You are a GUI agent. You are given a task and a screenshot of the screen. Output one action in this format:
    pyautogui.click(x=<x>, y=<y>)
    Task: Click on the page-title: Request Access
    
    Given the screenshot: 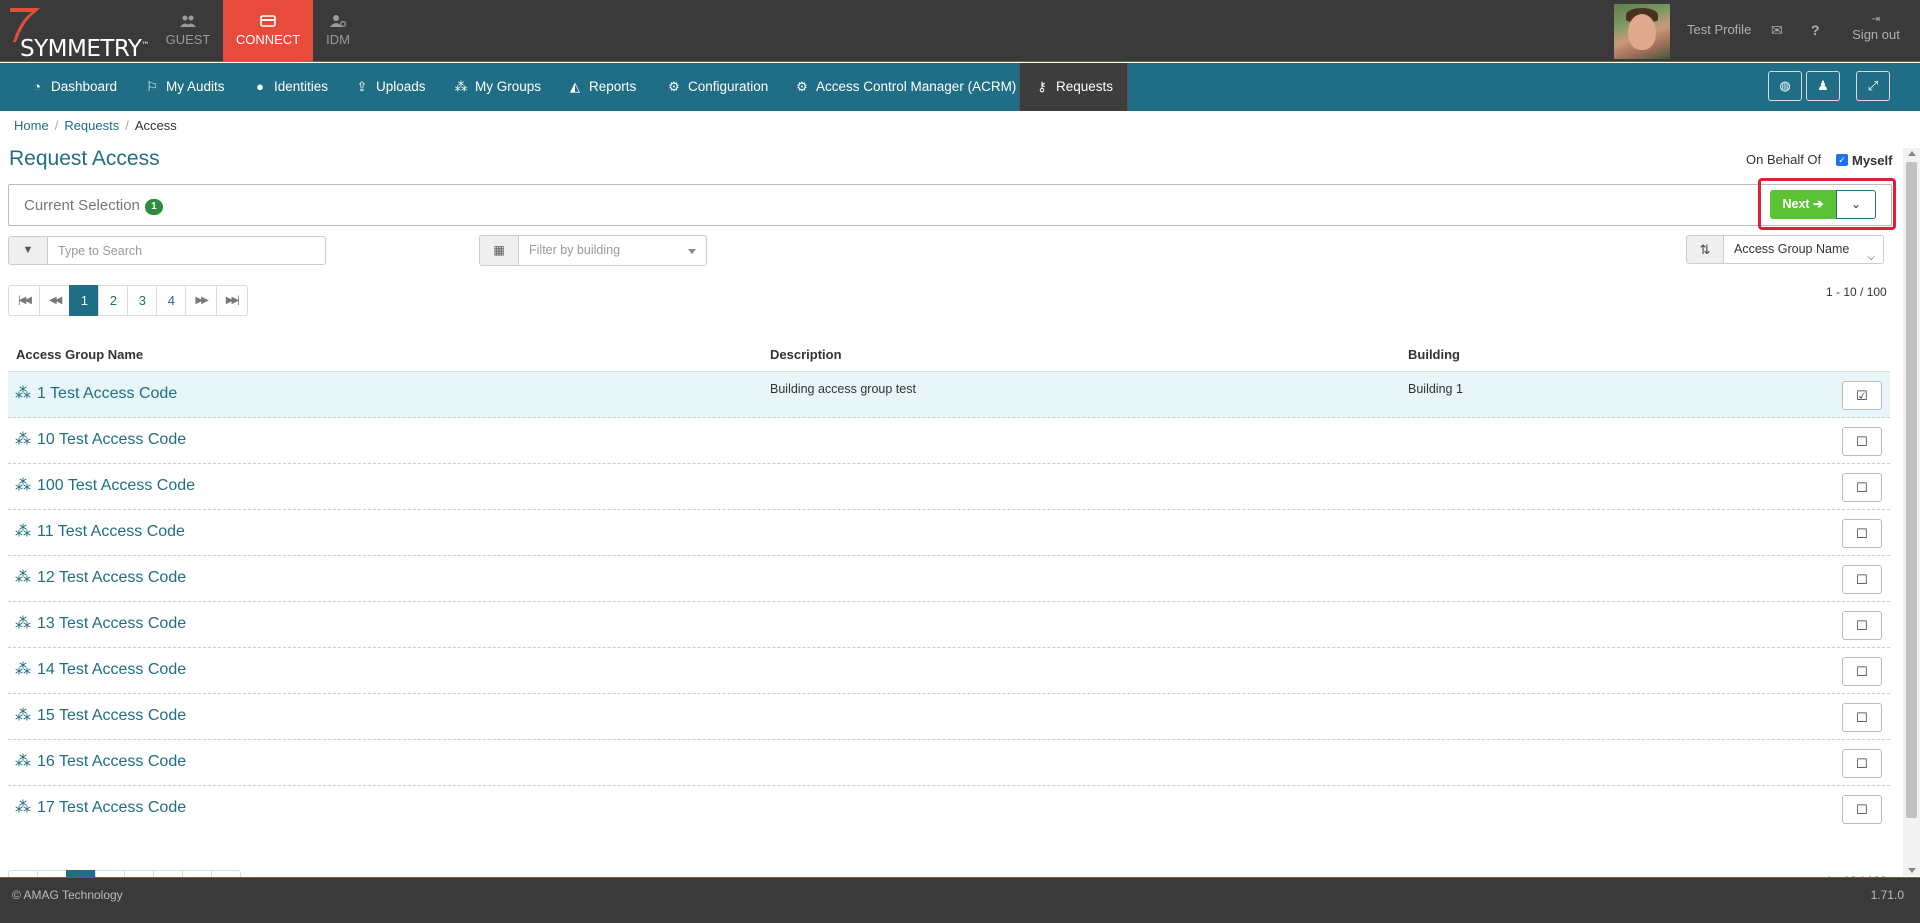 What is the action you would take?
    pyautogui.click(x=84, y=158)
    